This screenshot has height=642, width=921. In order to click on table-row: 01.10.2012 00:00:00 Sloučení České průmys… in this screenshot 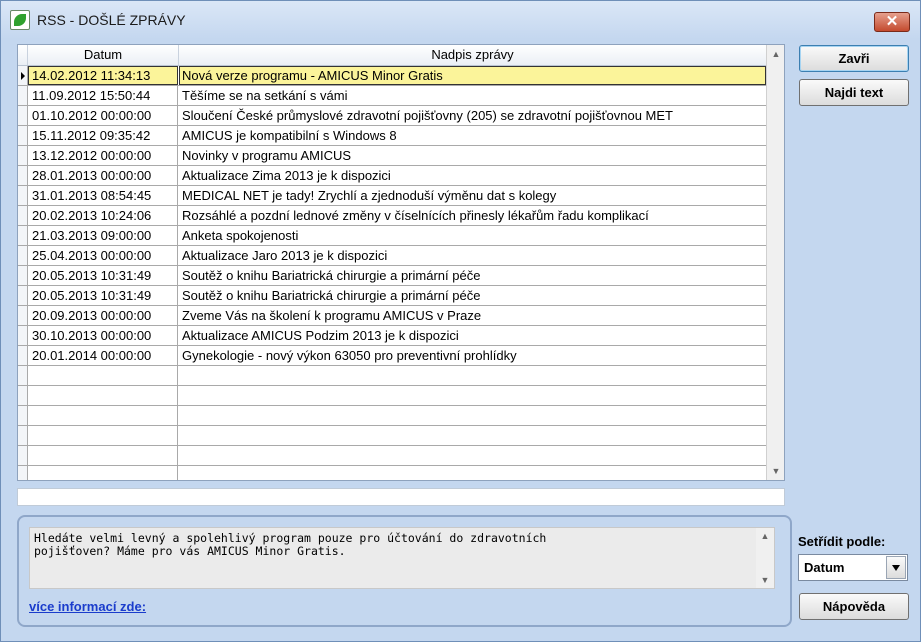, I will do `click(392, 116)`.